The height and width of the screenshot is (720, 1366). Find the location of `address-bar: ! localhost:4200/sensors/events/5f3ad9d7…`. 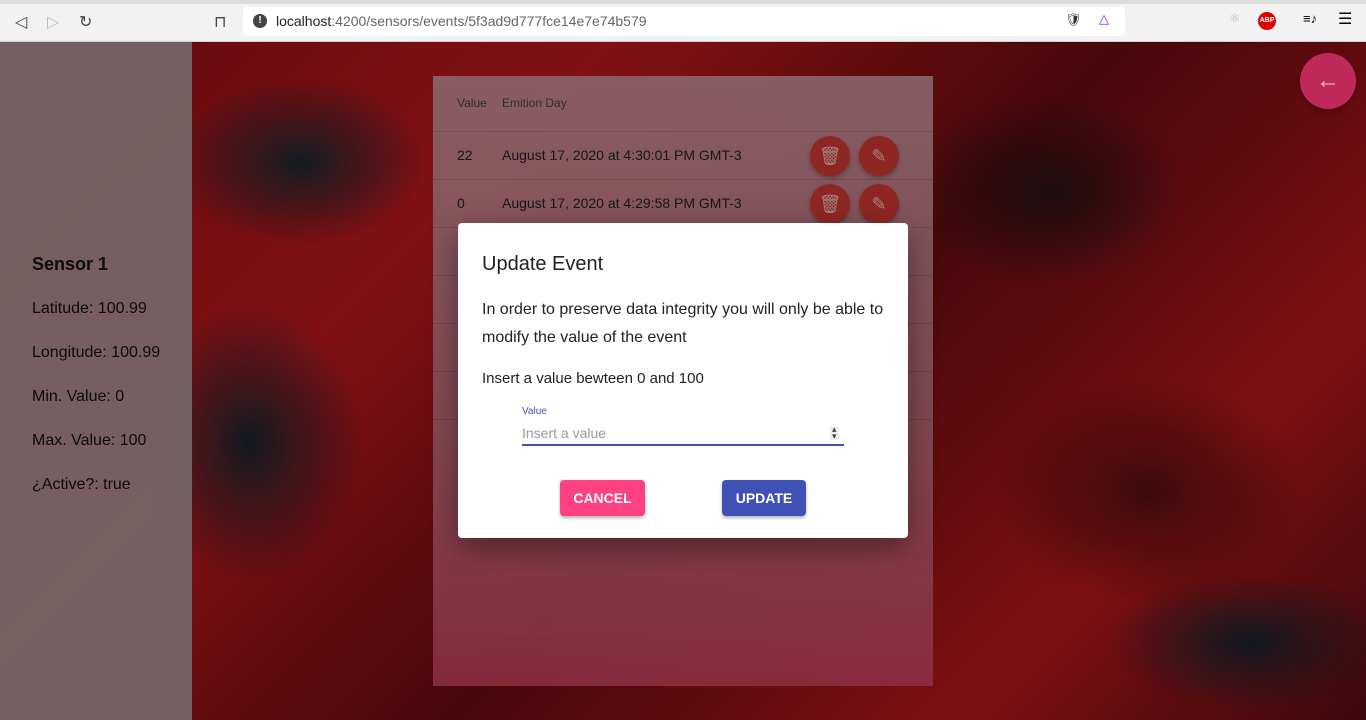

address-bar: ! localhost:4200/sensors/events/5f3ad9d7… is located at coordinates (684, 21).